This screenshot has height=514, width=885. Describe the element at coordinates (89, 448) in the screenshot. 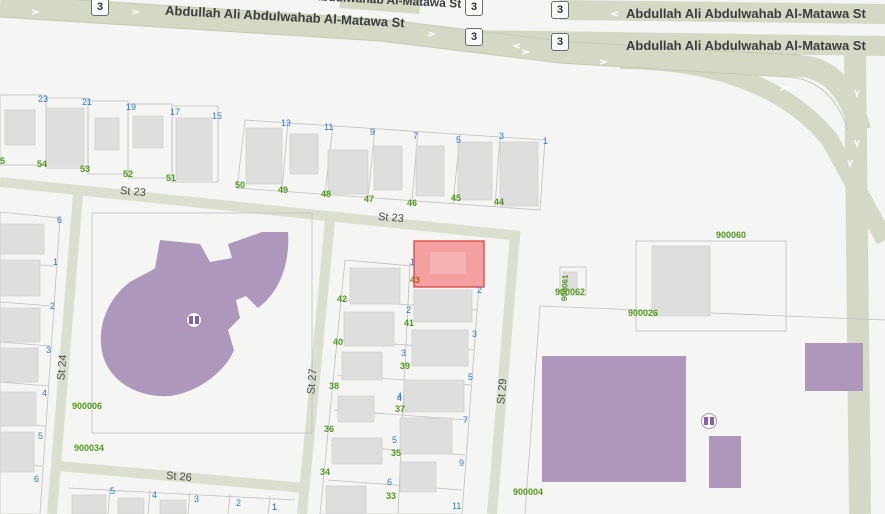

I see `parcel-label: 900034` at that location.